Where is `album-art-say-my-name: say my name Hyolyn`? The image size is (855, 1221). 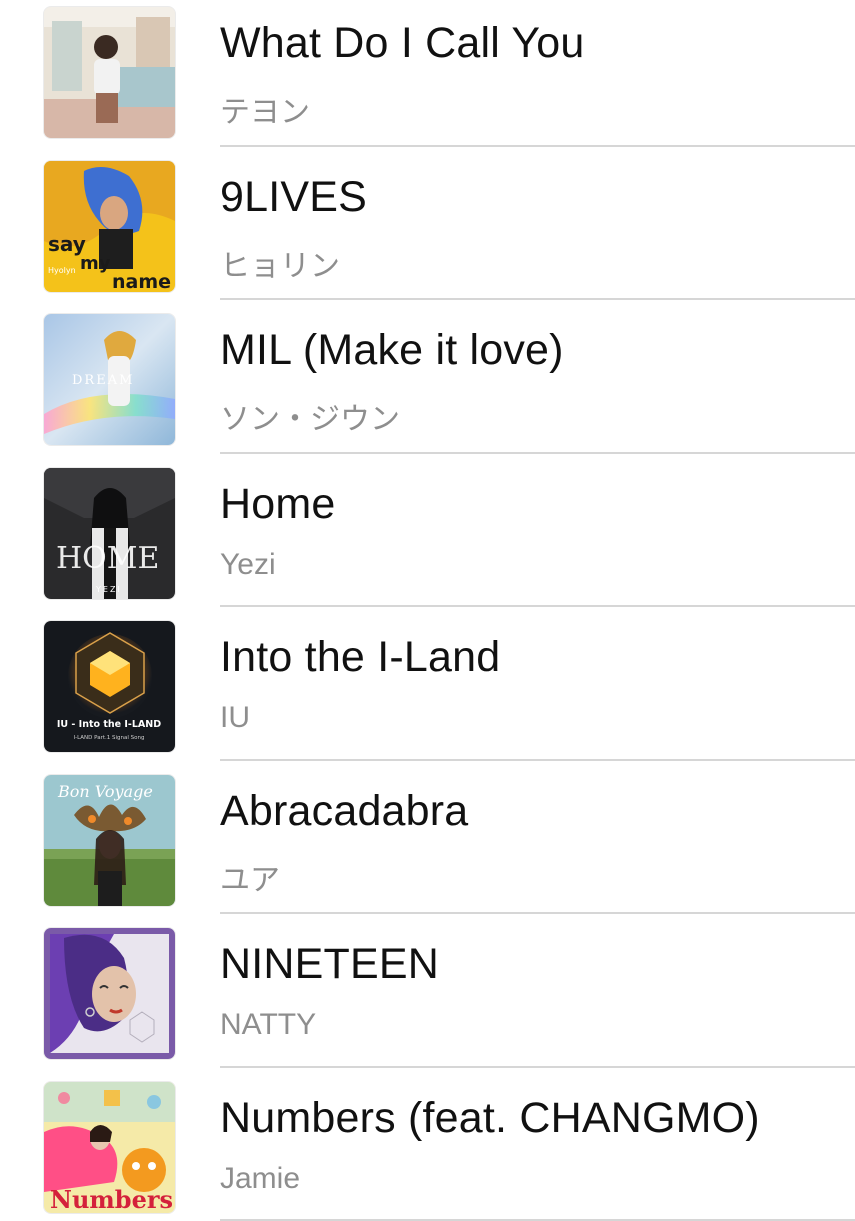
album-art-say-my-name: say my name Hyolyn is located at coordinates (109, 226).